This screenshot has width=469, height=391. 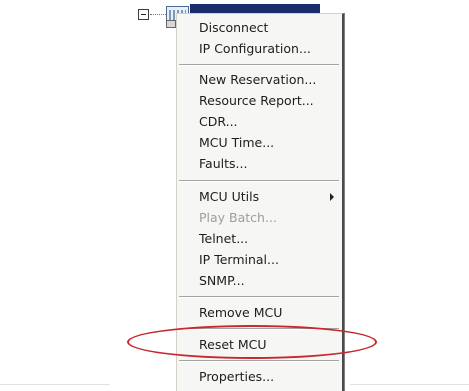 What do you see at coordinates (259, 345) in the screenshot?
I see `menu-item-reset-mcu: Reset MCU` at bounding box center [259, 345].